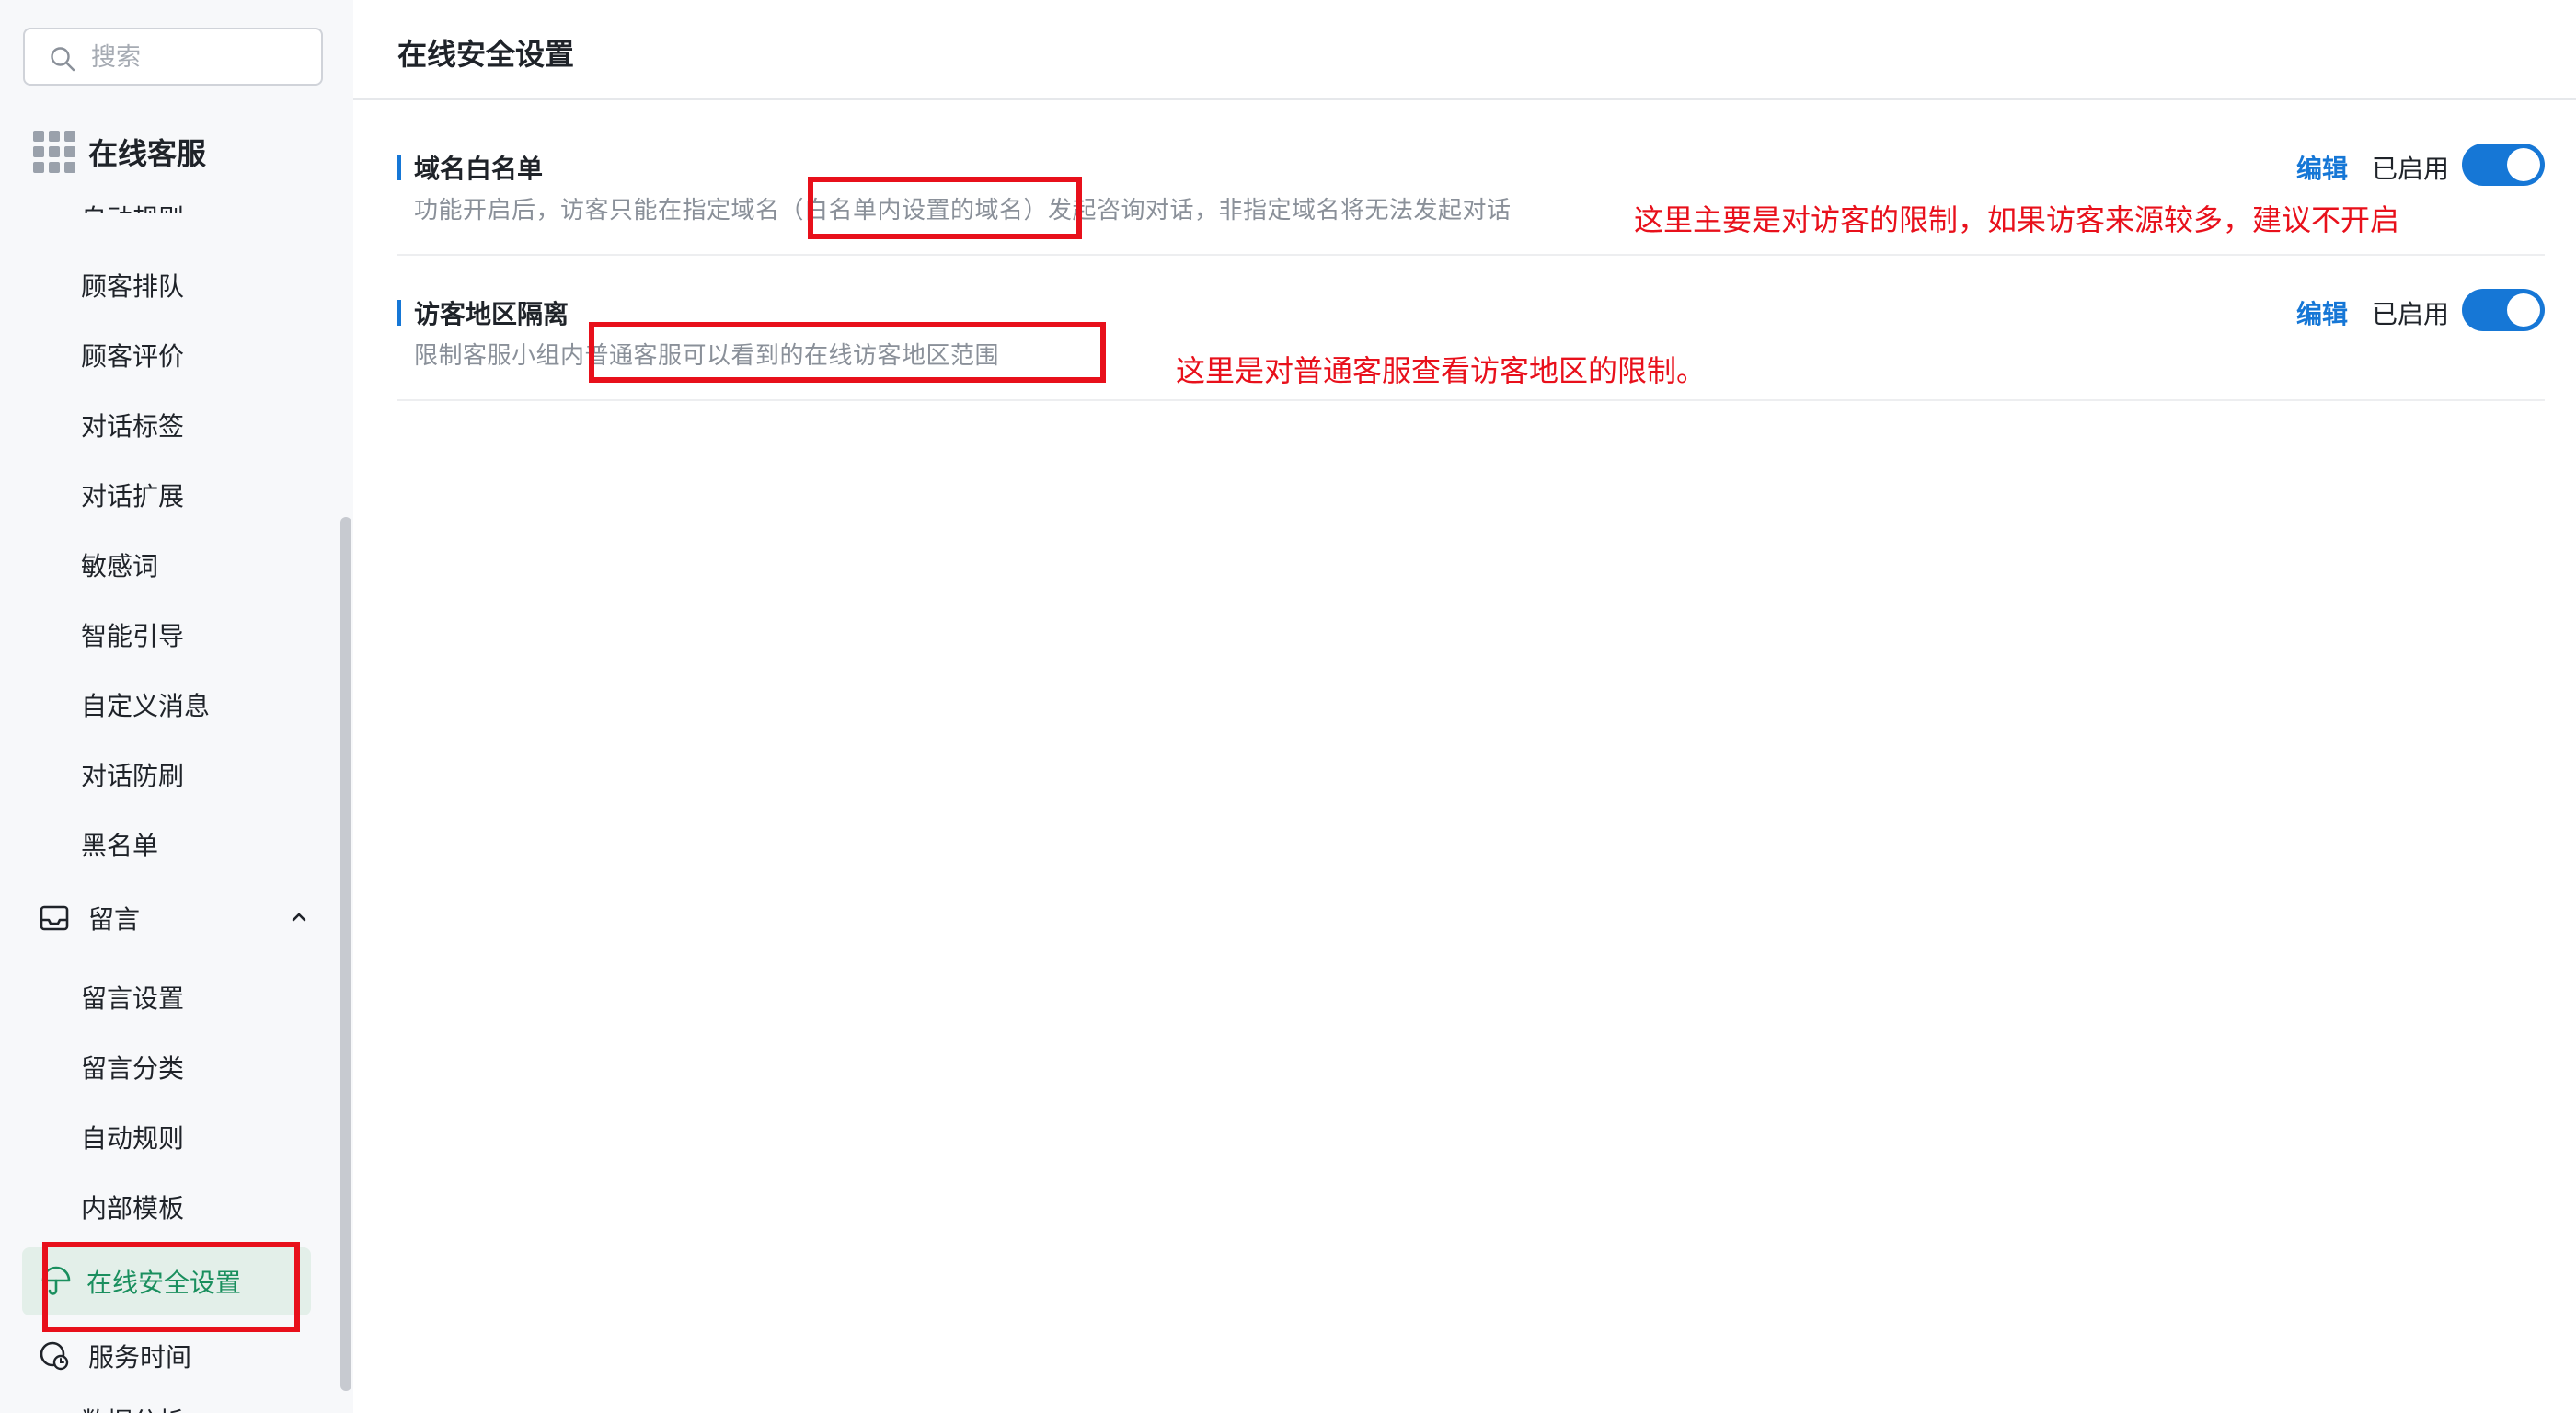  What do you see at coordinates (147, 153) in the screenshot?
I see `module-title-label: 在线客服` at bounding box center [147, 153].